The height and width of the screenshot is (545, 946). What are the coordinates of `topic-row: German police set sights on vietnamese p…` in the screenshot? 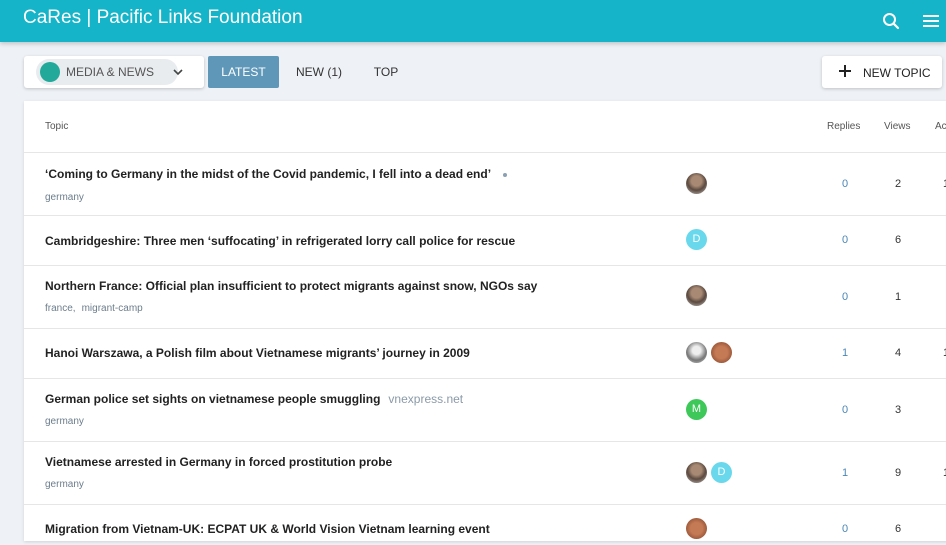 It's located at (485, 410).